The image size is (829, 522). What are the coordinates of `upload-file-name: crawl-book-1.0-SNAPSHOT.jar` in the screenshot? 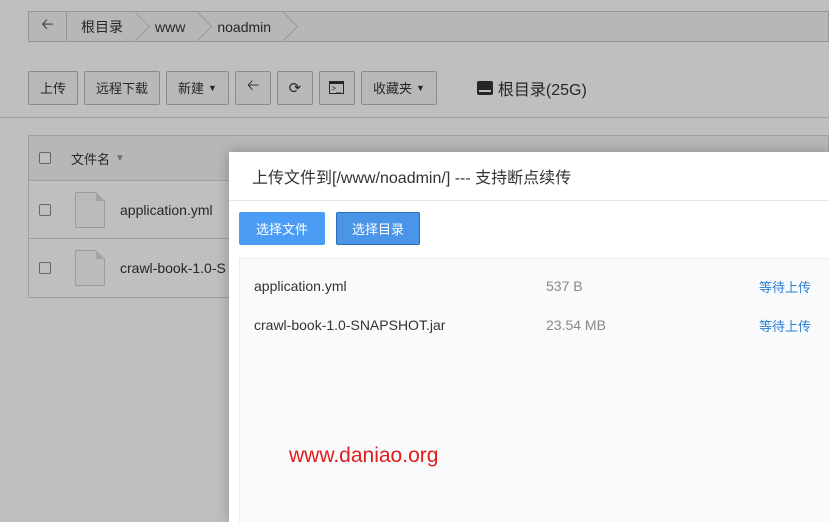 It's located at (350, 325).